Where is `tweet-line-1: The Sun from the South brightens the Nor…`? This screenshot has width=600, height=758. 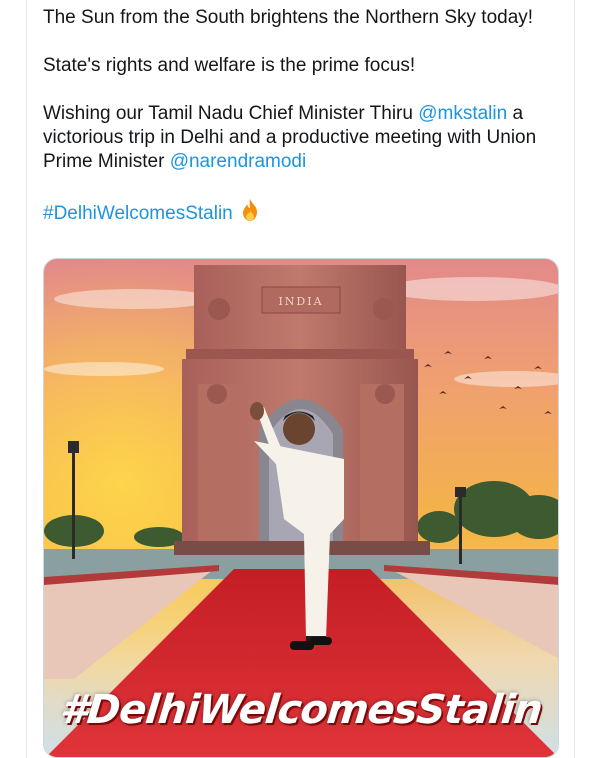 tweet-line-1: The Sun from the South brightens the Nor… is located at coordinates (288, 17).